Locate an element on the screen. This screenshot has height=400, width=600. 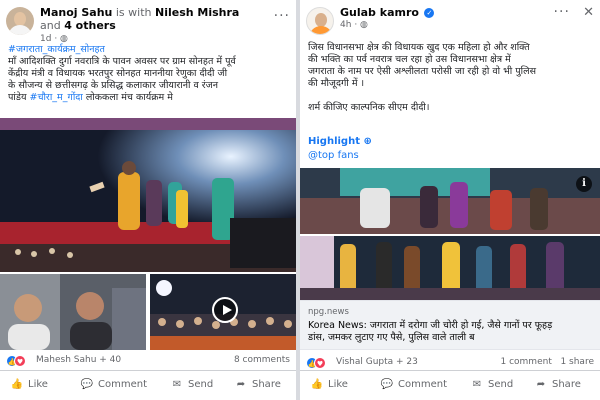
hashtag-link: #चौरा_म_गोंदा is located at coordinates (55, 97).